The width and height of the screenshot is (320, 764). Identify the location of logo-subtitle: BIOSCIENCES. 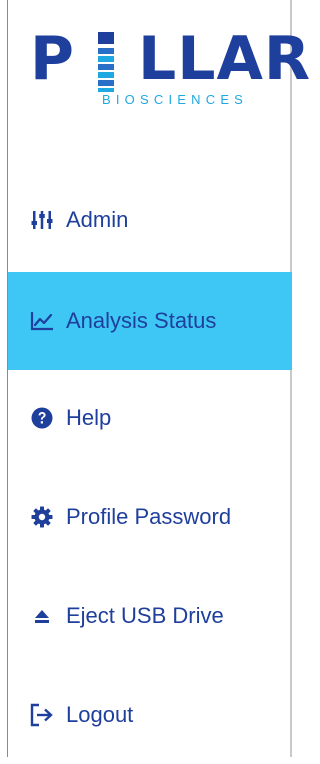
(175, 99).